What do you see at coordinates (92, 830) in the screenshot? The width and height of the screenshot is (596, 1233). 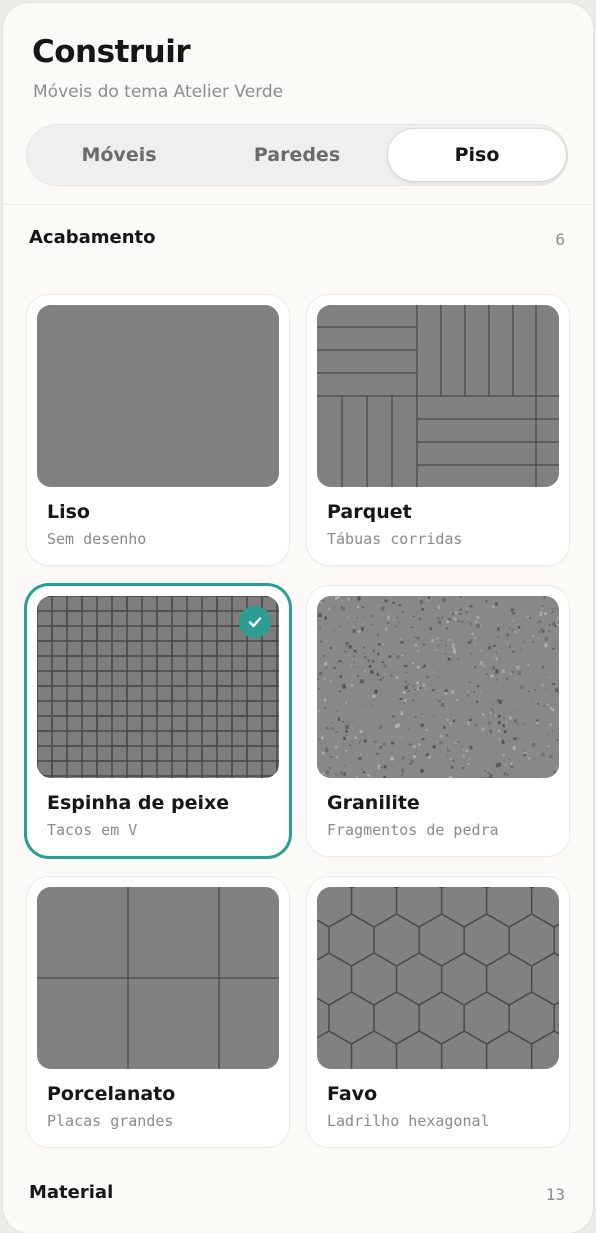 I see `finish-description: Tacos em V` at bounding box center [92, 830].